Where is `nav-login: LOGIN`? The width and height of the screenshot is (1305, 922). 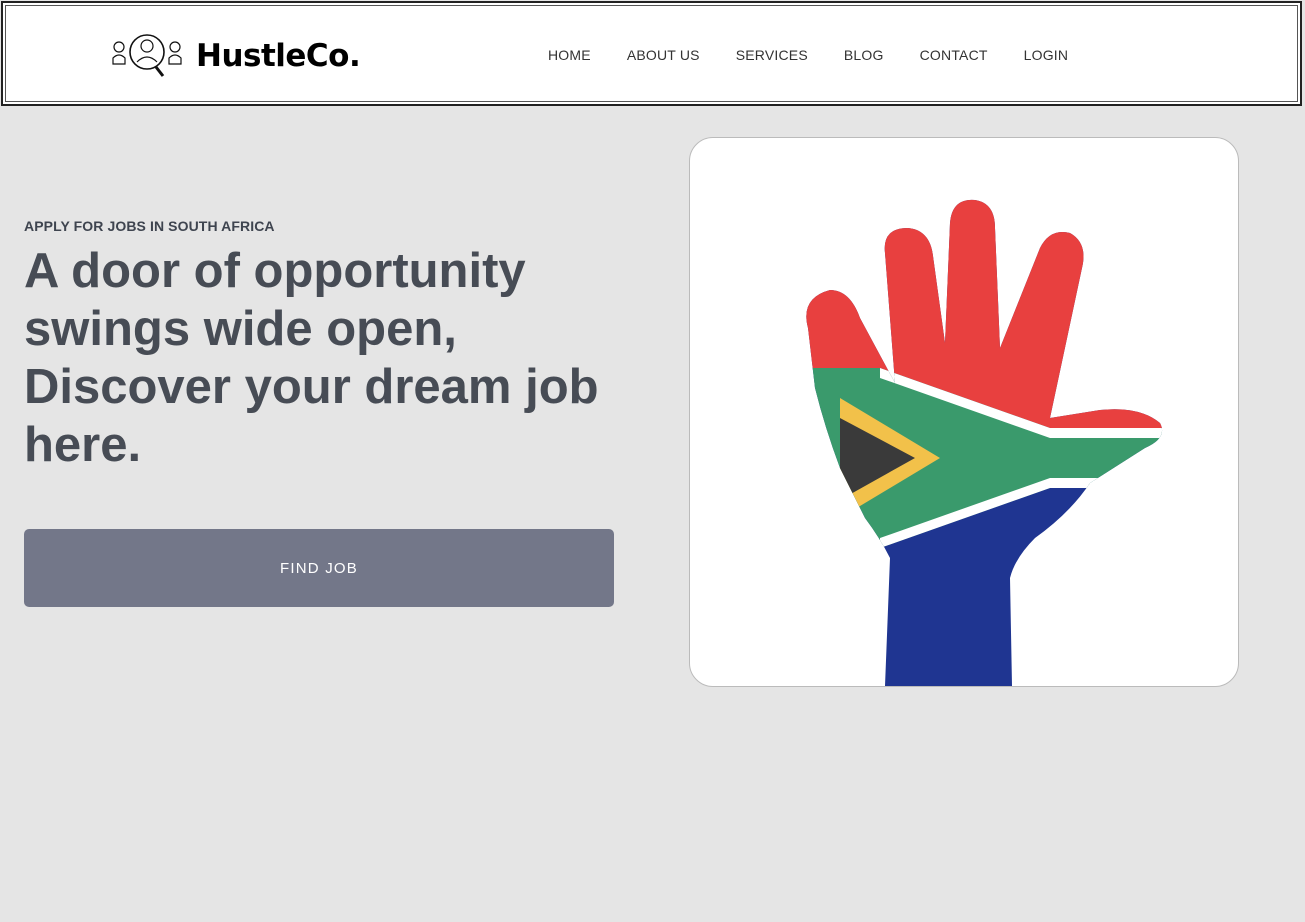 nav-login: LOGIN is located at coordinates (1046, 55).